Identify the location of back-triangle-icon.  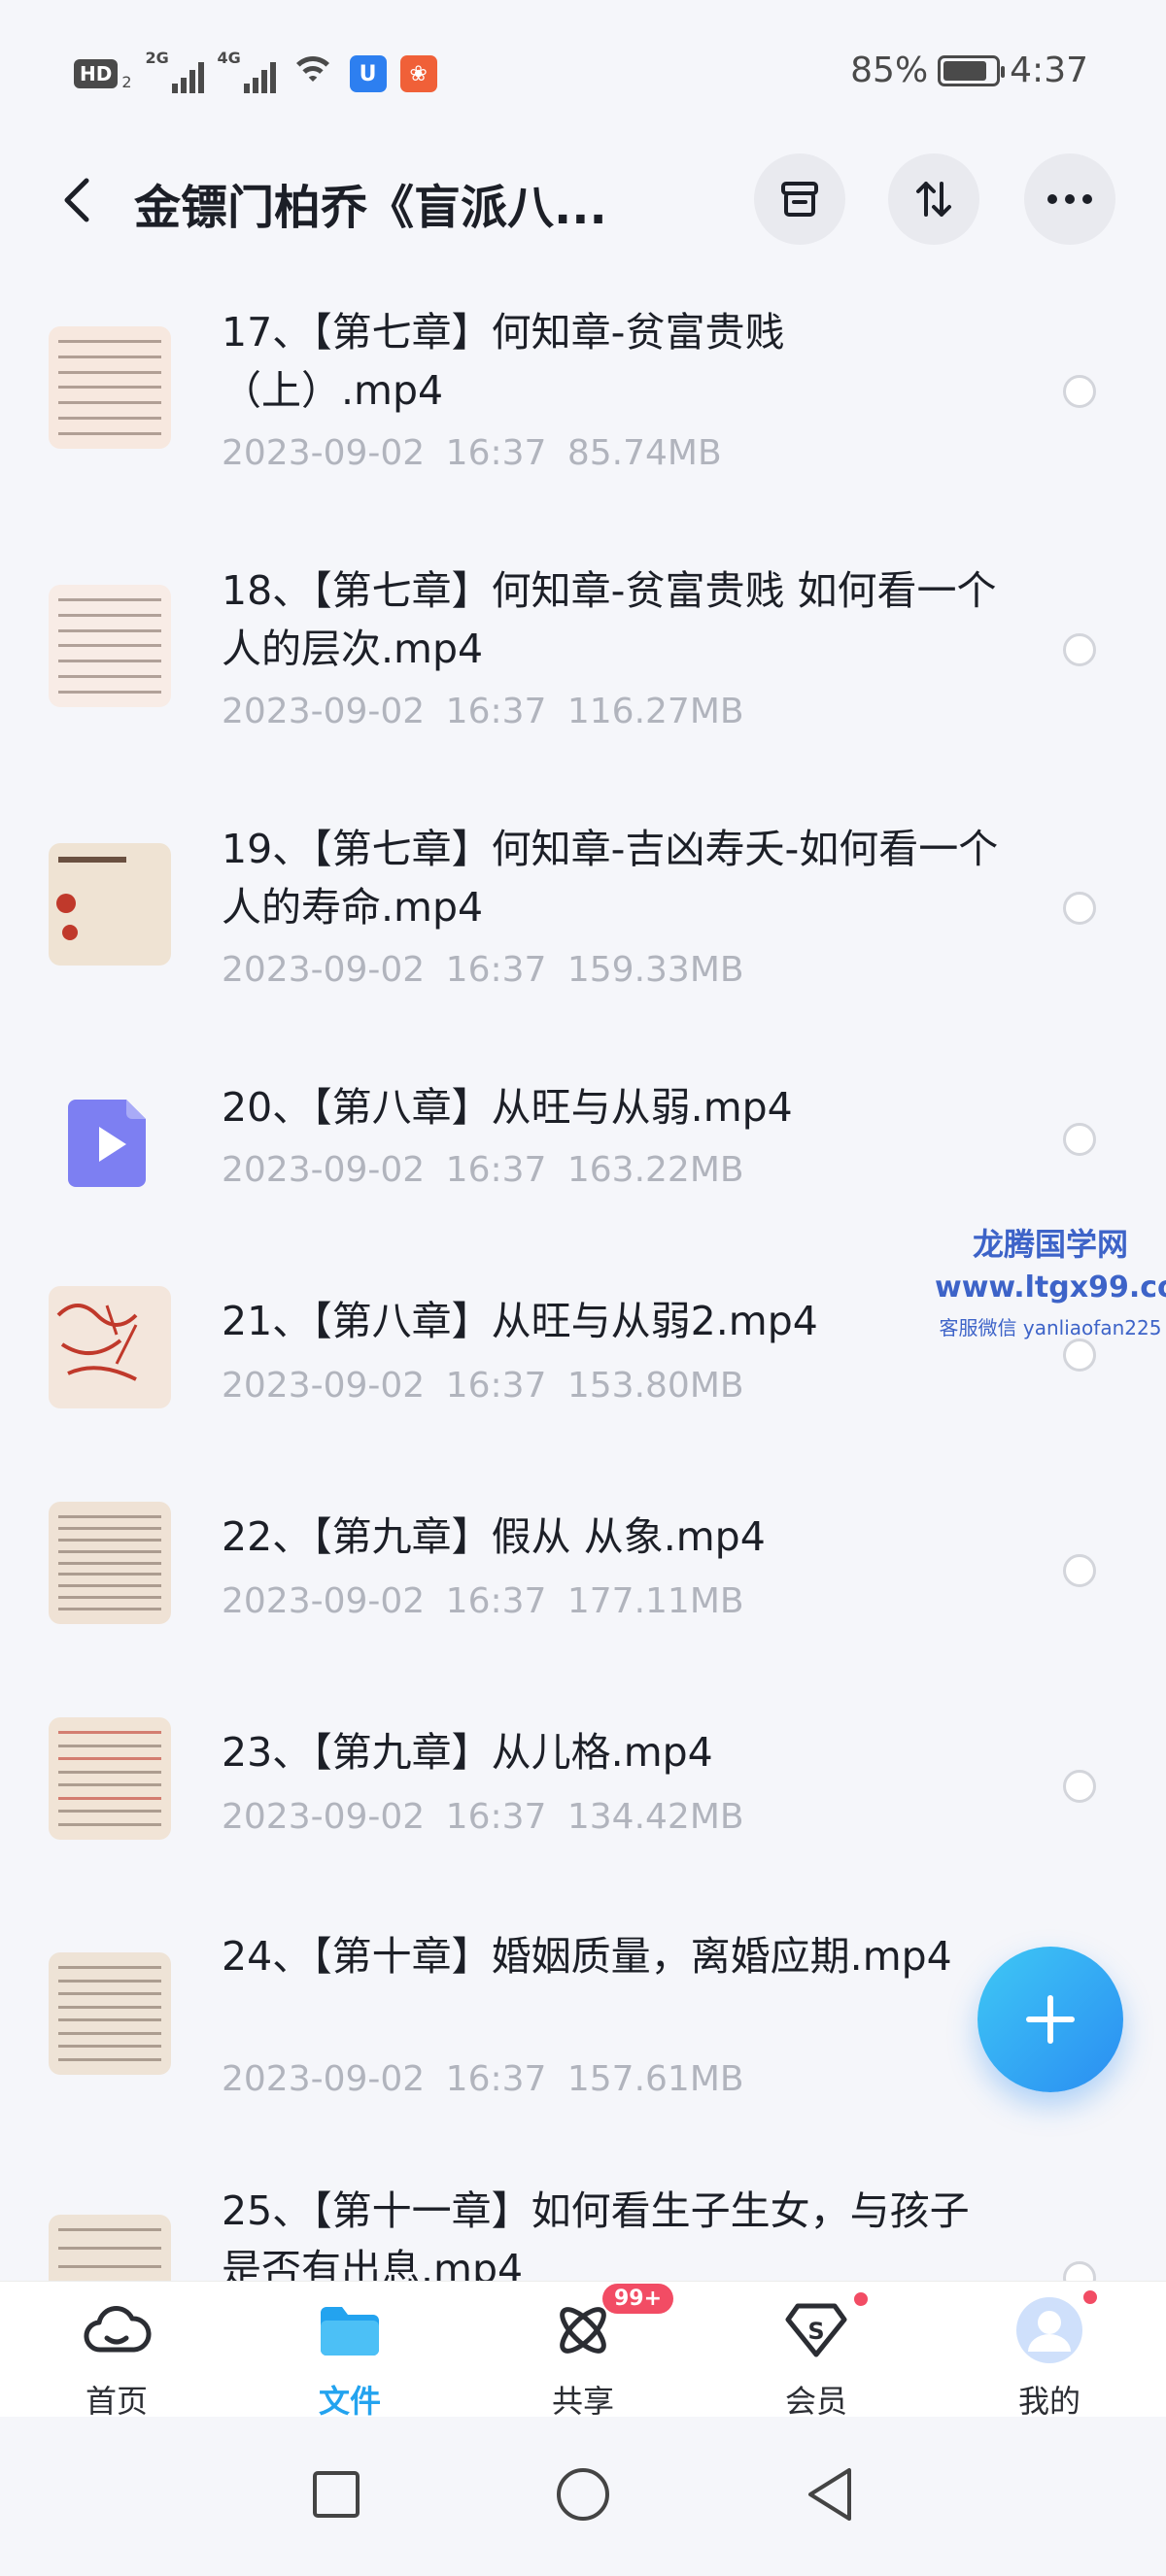
(829, 2494).